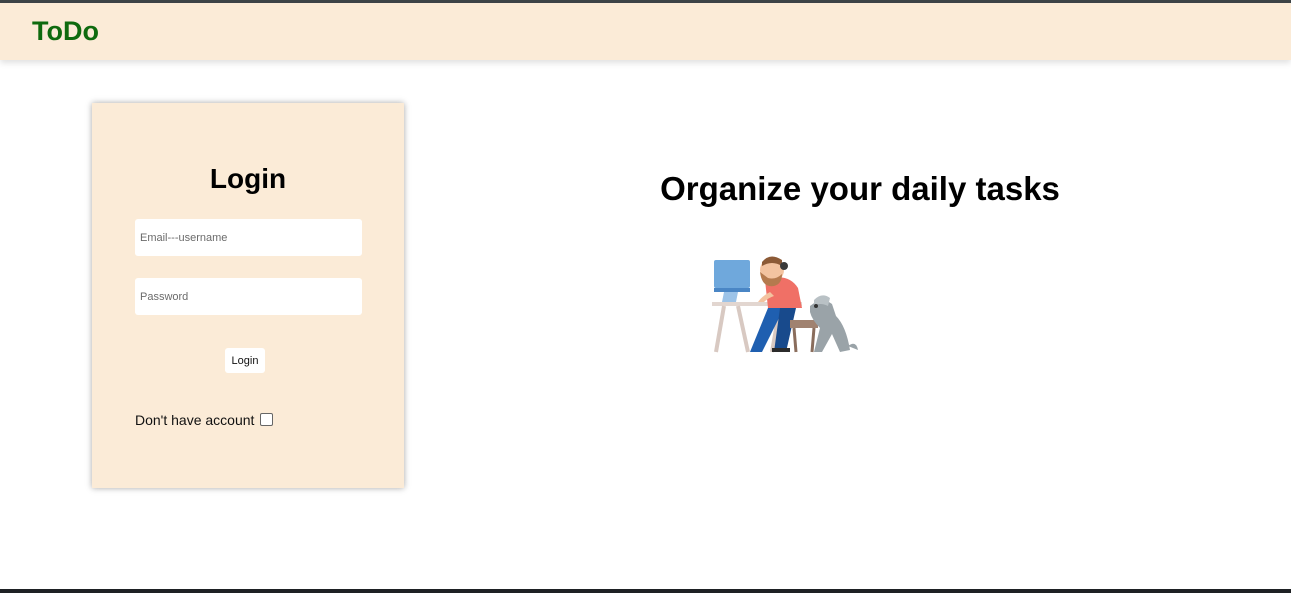 The image size is (1291, 593). Describe the element at coordinates (645, 591) in the screenshot. I see `bottom-border` at that location.